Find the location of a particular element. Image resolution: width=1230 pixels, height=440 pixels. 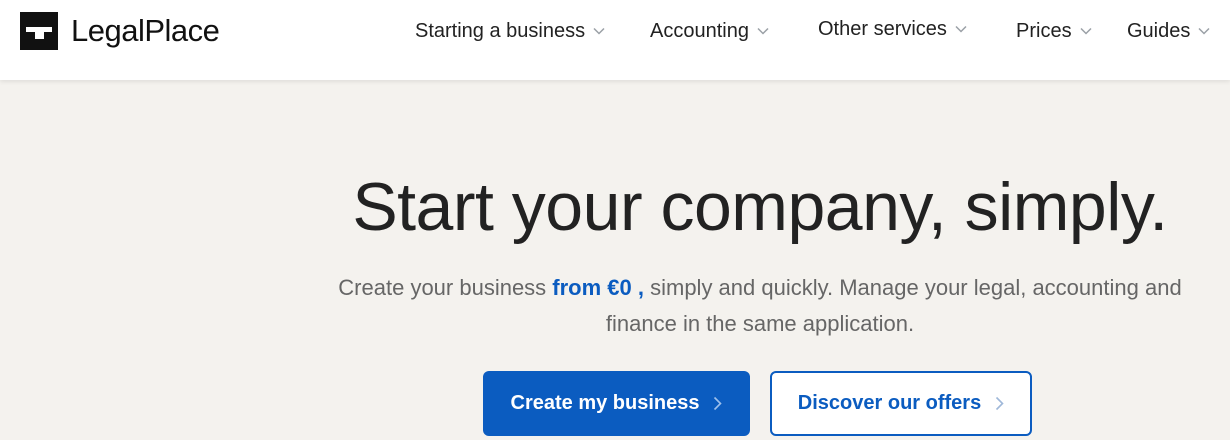

discover-offers-button: Discover our offers is located at coordinates (901, 403).